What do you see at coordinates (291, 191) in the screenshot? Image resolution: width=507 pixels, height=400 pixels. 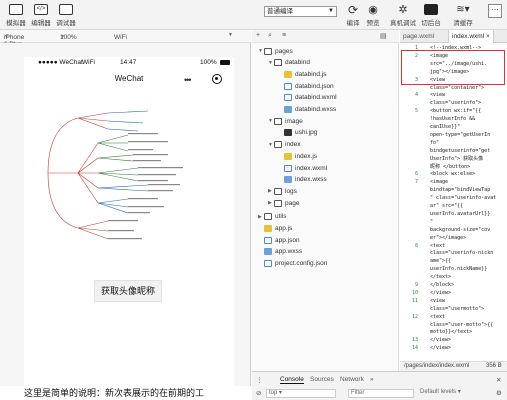 I see `tree-item-label: logs` at bounding box center [291, 191].